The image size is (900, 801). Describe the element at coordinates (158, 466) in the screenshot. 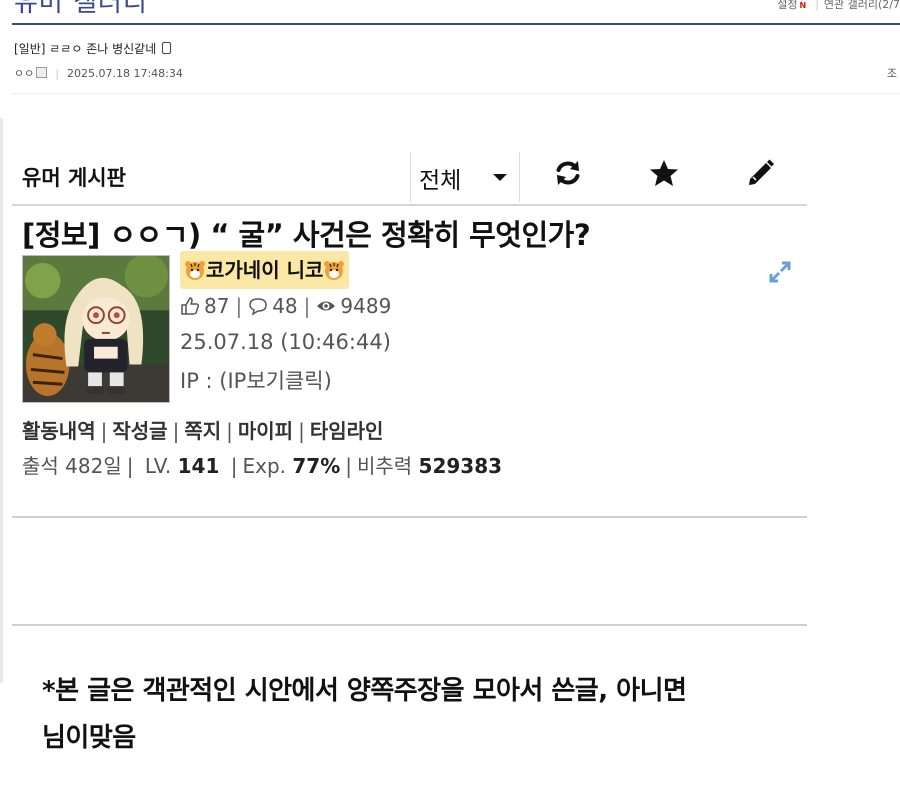

I see `level-label: LV.` at that location.